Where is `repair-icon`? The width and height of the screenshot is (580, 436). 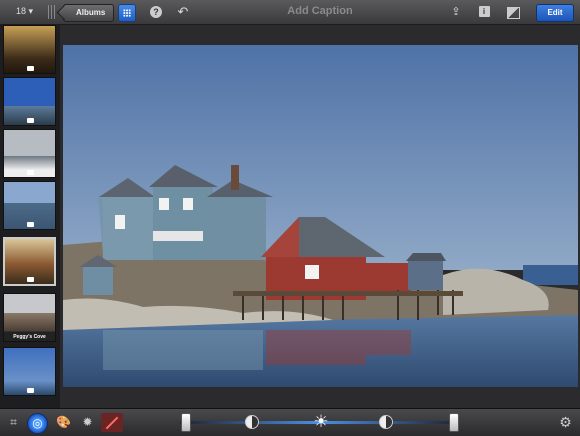 repair-icon is located at coordinates (112, 422).